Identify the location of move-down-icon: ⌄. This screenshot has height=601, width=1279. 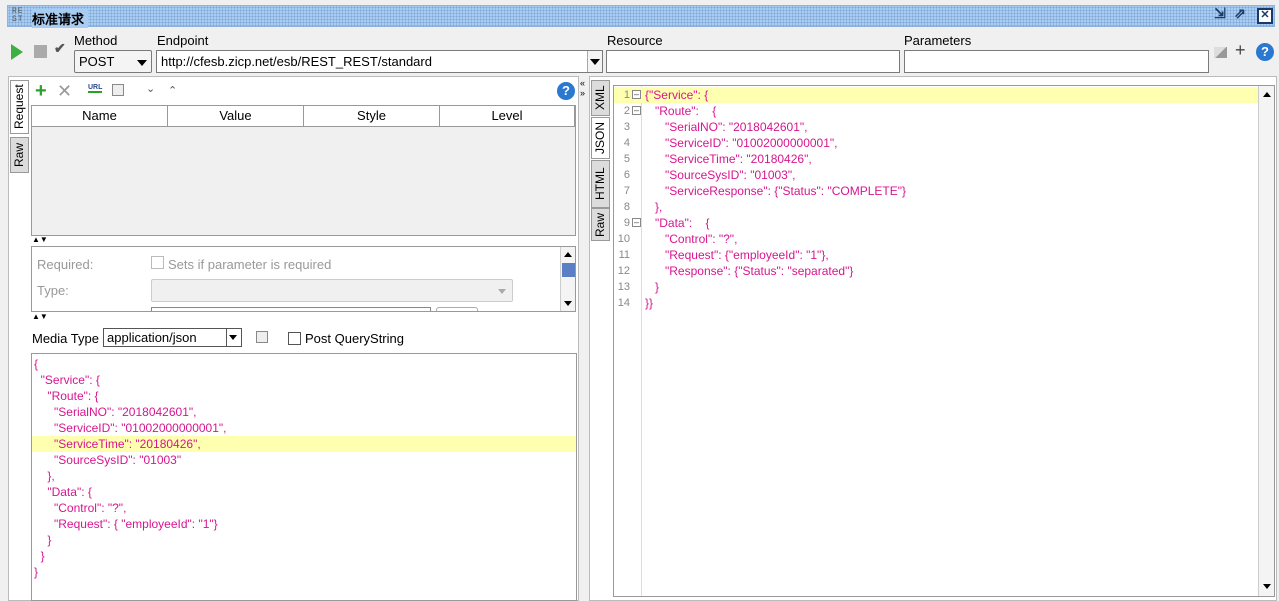
(150, 88).